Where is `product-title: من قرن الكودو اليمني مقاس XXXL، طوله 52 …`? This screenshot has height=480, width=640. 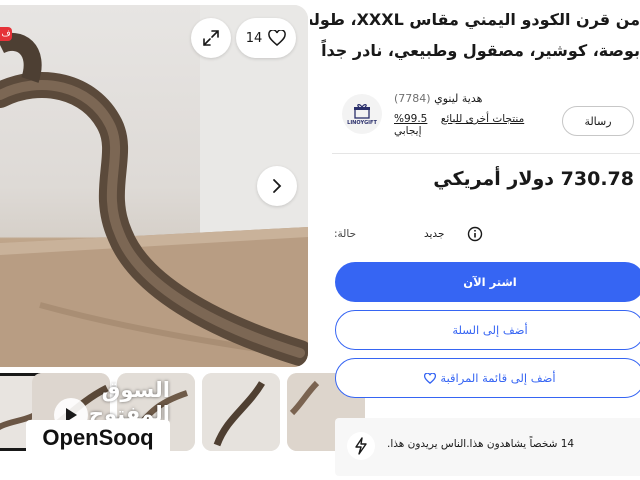
product-title: من قرن الكودو اليمني مقاس XXXL، طوله 52 … is located at coordinates (475, 35).